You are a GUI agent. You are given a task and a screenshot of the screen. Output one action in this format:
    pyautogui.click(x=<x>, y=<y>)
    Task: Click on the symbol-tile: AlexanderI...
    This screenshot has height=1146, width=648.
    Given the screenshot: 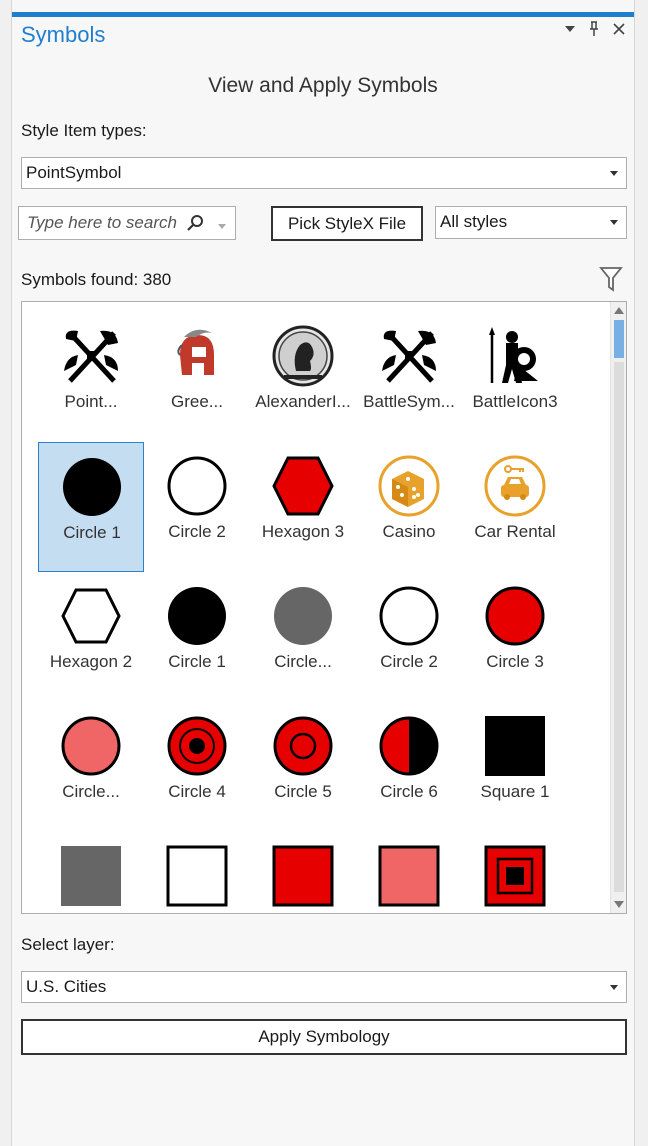 What is the action you would take?
    pyautogui.click(x=303, y=377)
    